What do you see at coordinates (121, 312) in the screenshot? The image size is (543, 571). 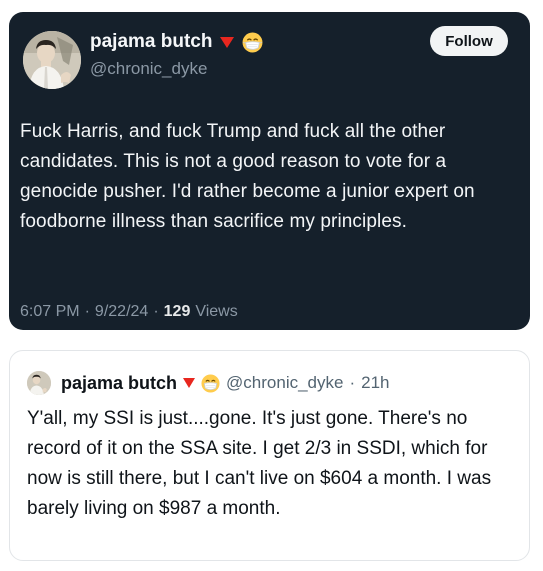 I see `tweet-date: 9/22/24` at bounding box center [121, 312].